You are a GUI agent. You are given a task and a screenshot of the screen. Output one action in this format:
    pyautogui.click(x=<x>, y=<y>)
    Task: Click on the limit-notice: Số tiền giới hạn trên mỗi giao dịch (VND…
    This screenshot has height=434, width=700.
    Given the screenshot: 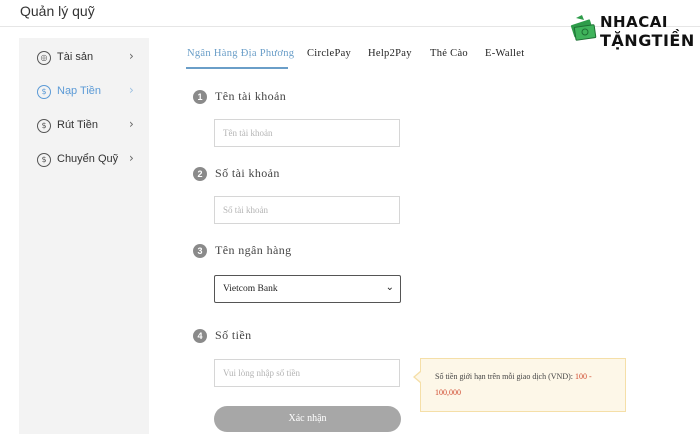 What is the action you would take?
    pyautogui.click(x=523, y=385)
    